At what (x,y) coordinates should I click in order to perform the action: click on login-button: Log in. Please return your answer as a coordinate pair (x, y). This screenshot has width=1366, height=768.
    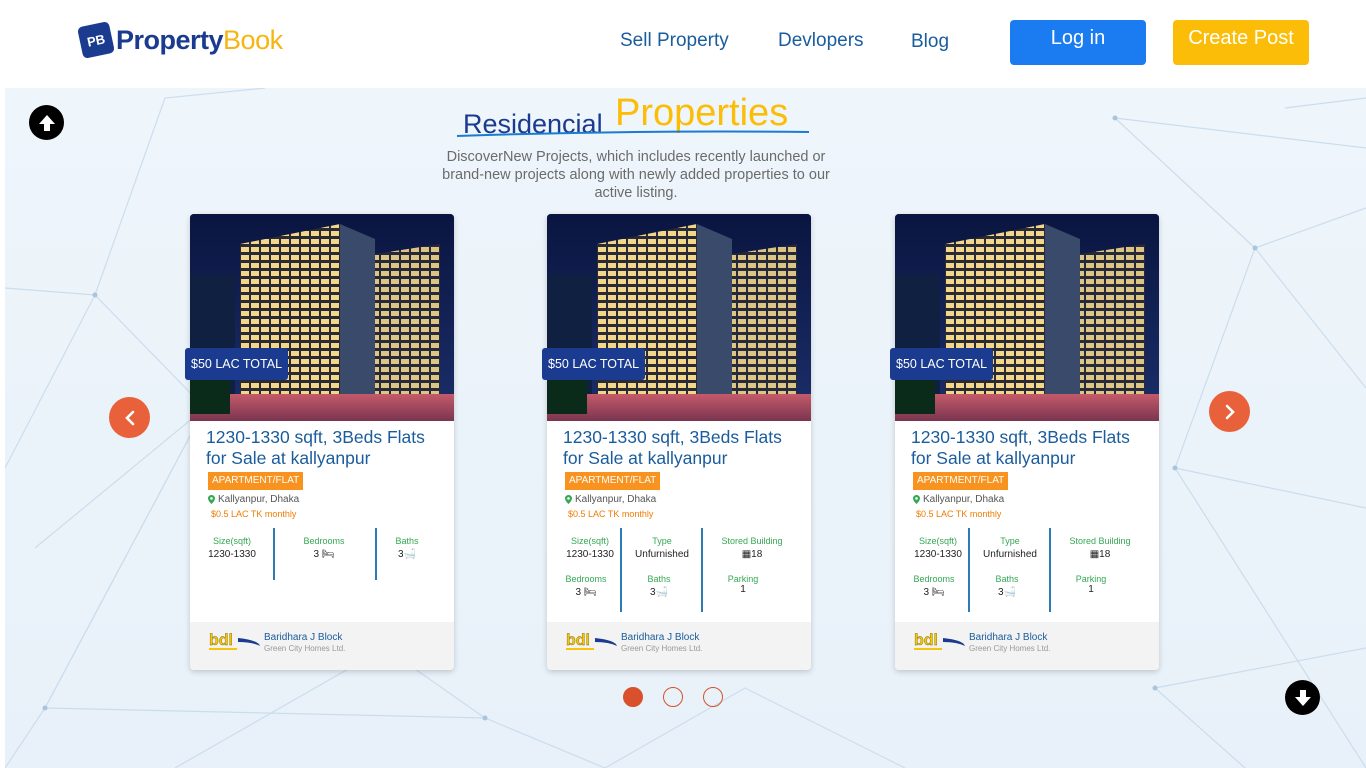
    Looking at the image, I should click on (1078, 42).